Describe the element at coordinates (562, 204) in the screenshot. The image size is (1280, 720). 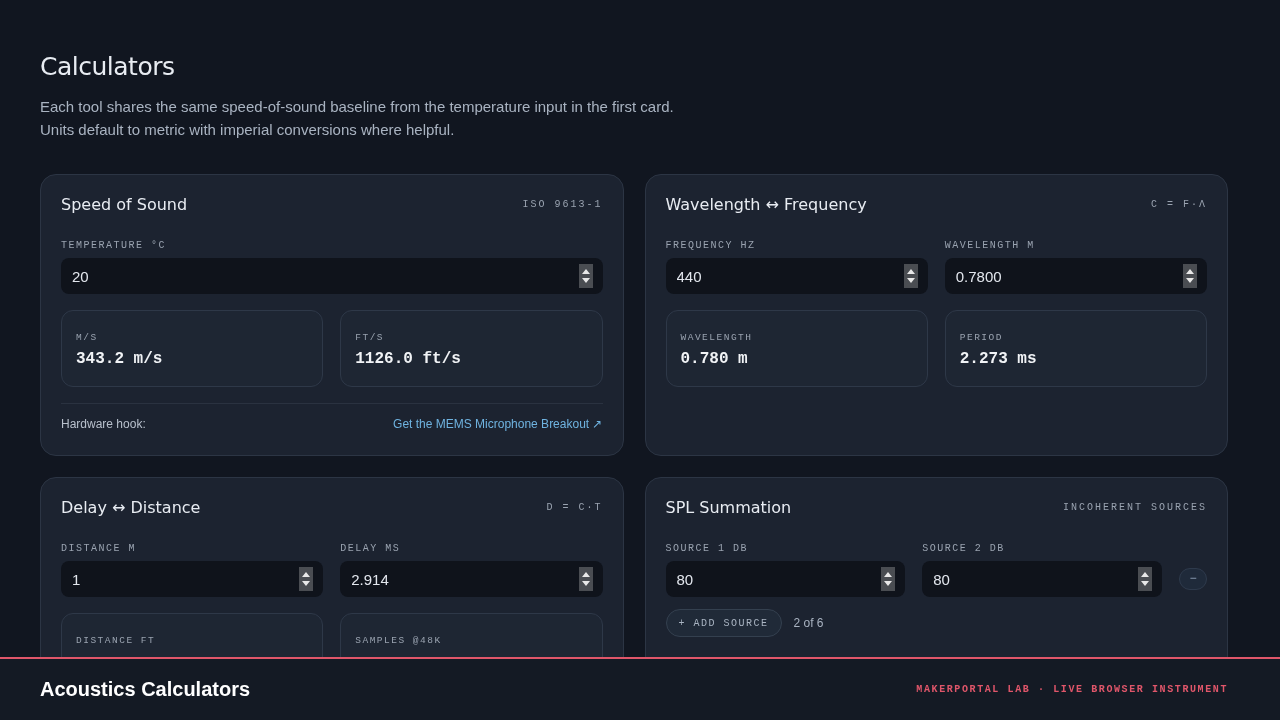
I see `card-tag: ISO 9613-1` at that location.